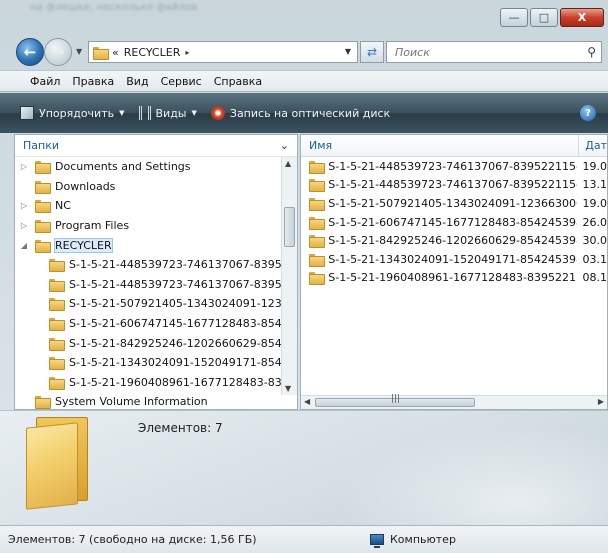  Describe the element at coordinates (152, 52) in the screenshot. I see `breadcrumb-recycler: RECYCLER` at that location.